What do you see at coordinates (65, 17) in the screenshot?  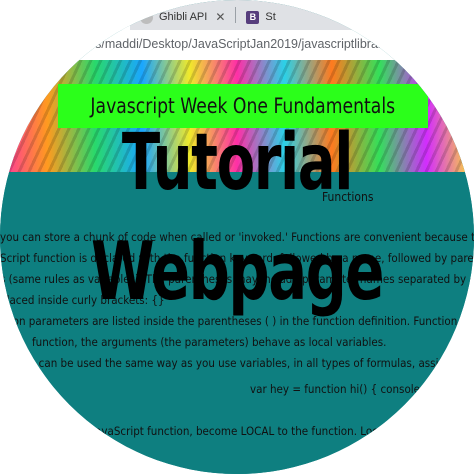 I see `tab-current: ✕` at bounding box center [65, 17].